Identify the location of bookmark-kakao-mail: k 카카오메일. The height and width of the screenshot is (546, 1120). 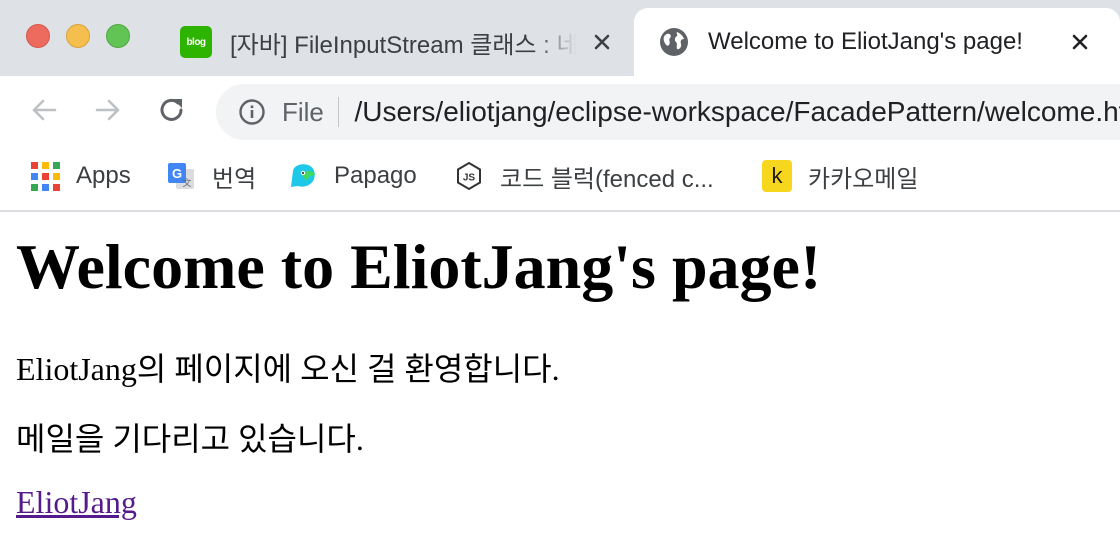
(840, 176).